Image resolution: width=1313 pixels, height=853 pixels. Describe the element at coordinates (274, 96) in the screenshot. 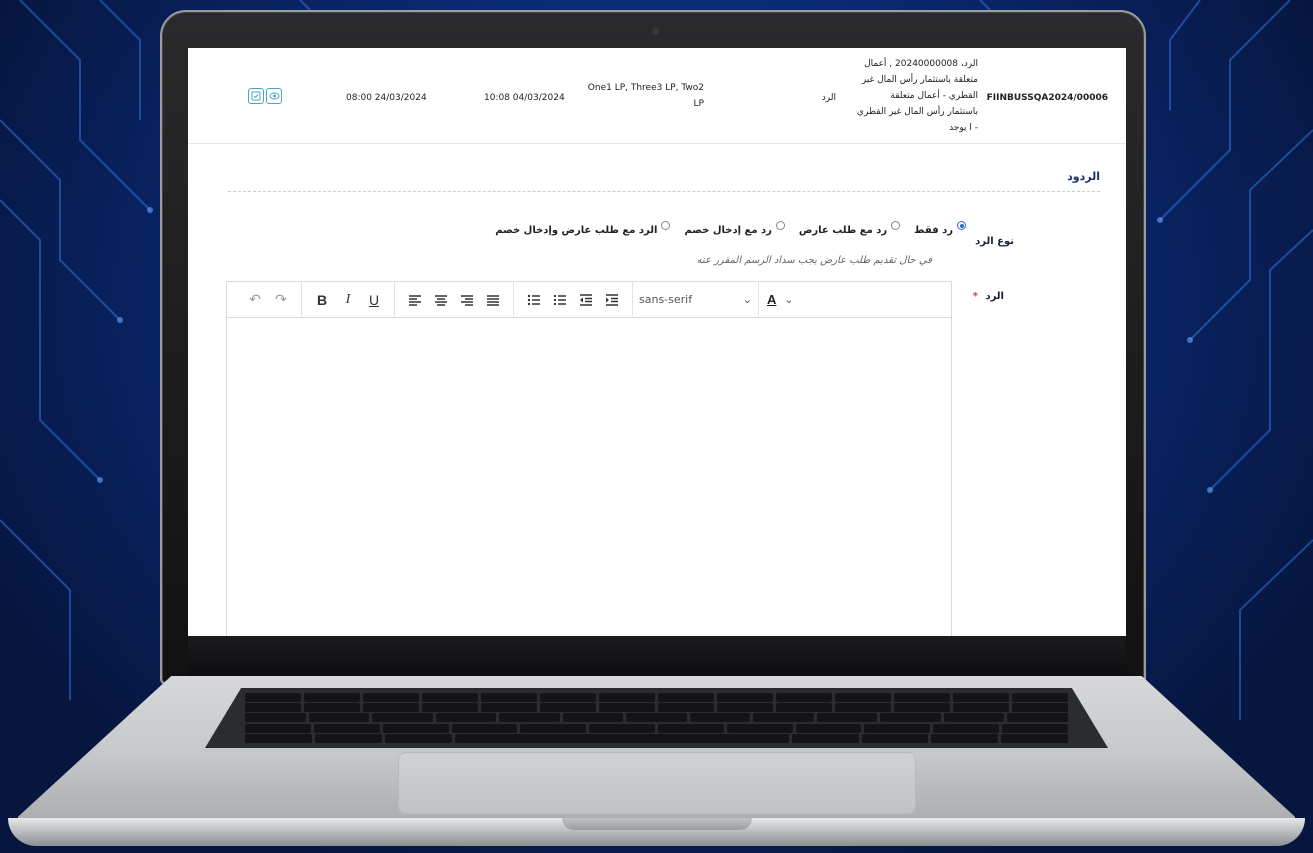

I see `eye-icon` at that location.